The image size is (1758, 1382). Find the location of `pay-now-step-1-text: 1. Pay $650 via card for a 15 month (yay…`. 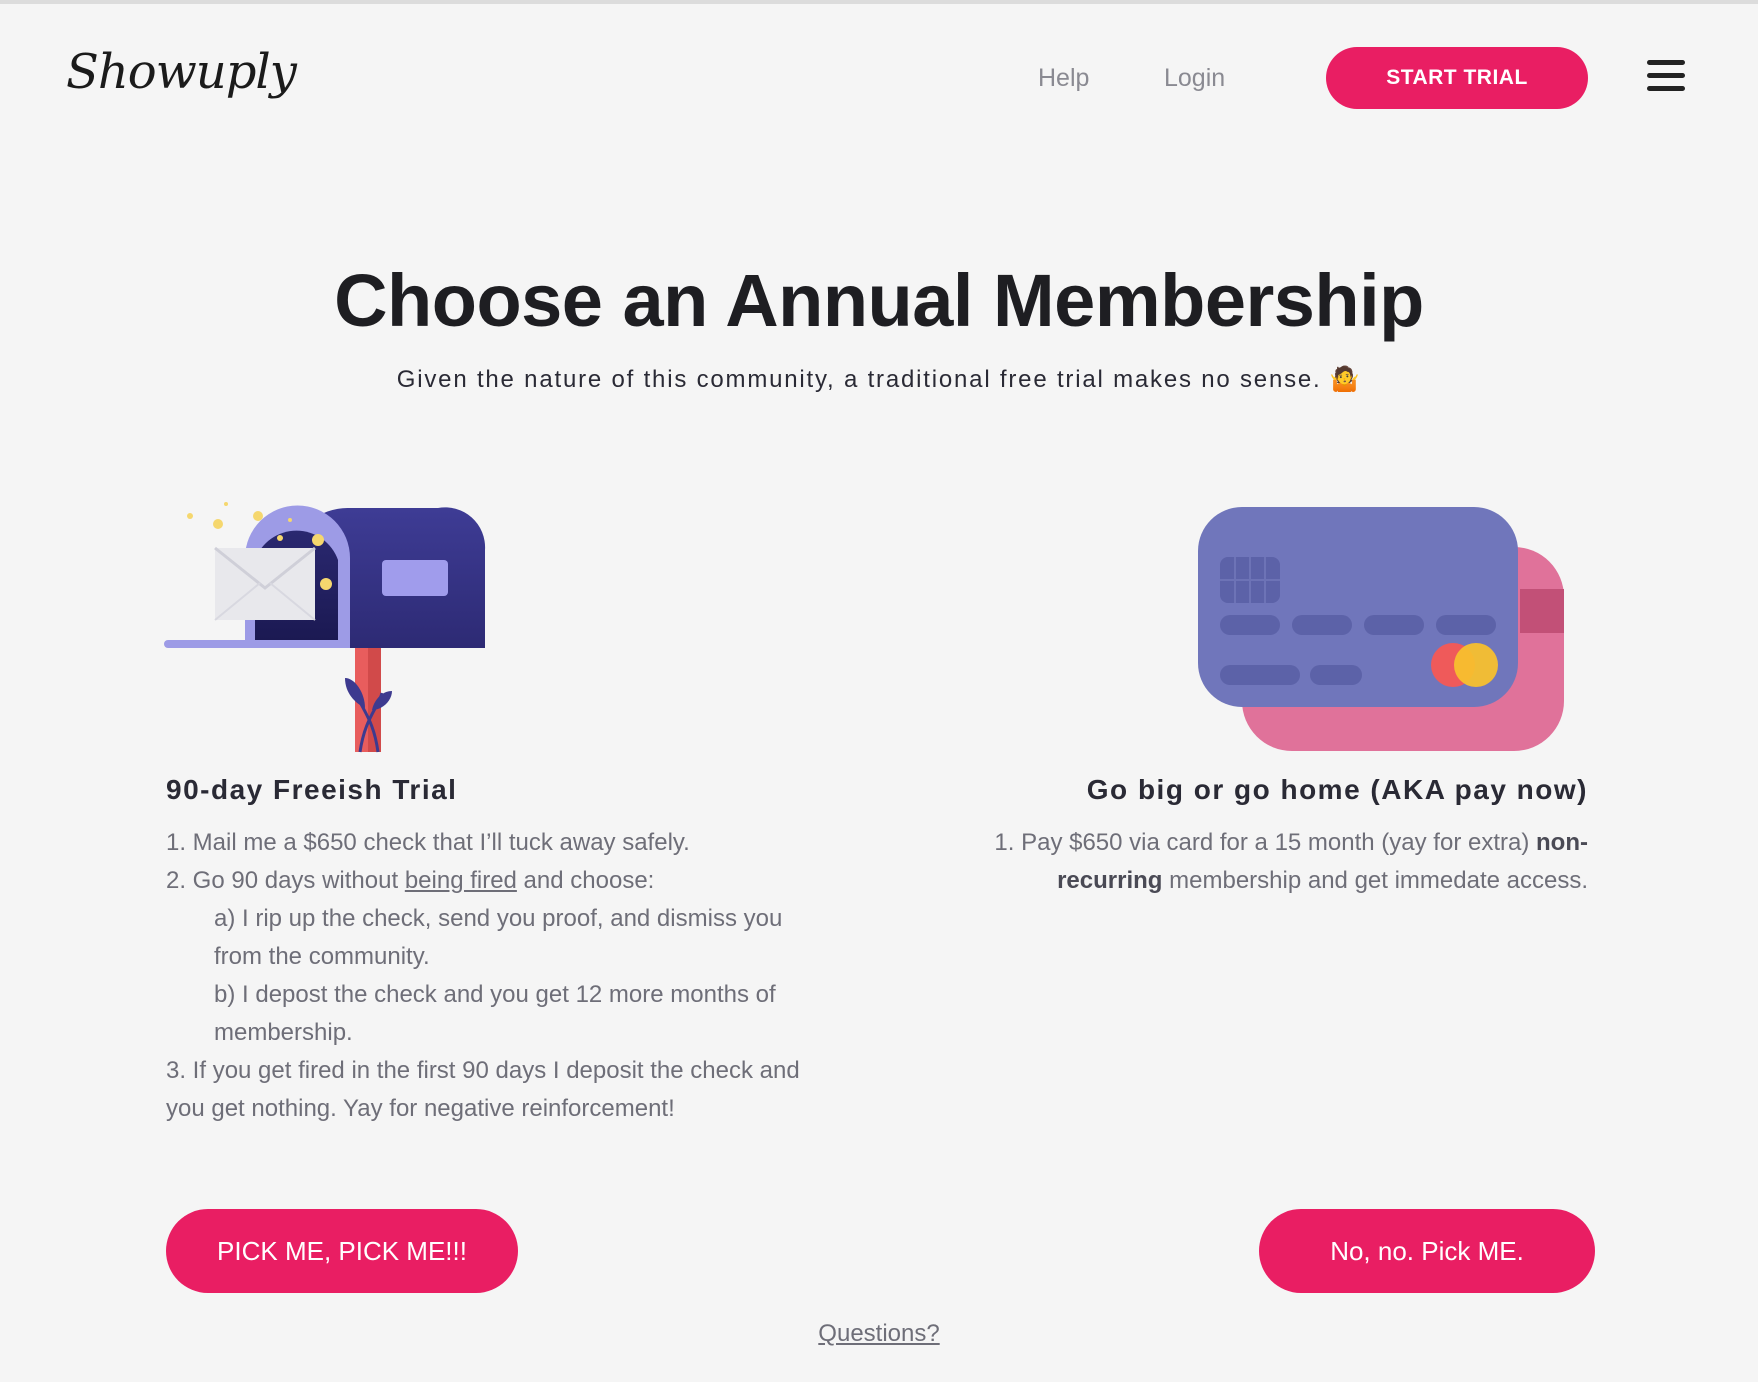

pay-now-step-1-text: 1. Pay $650 via card for a 15 month (yay… is located at coordinates (1262, 842).